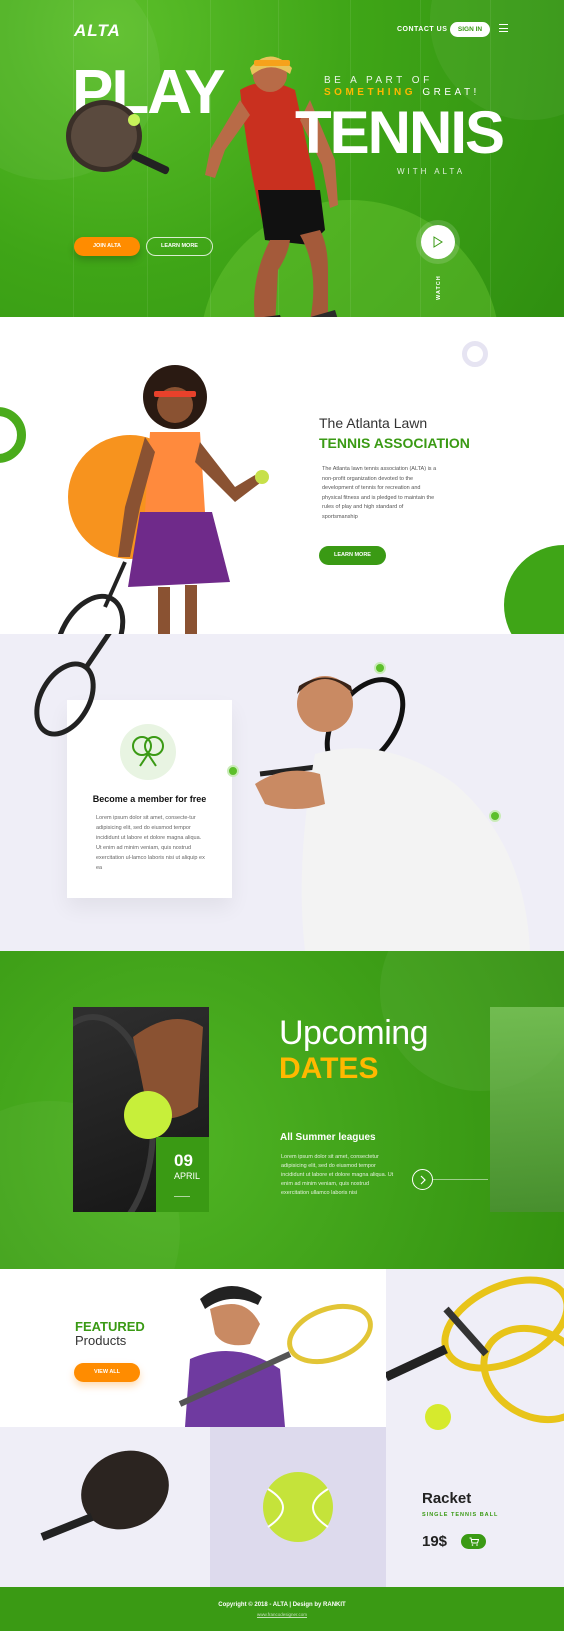 Image resolution: width=564 pixels, height=1631 pixels. Describe the element at coordinates (179, 246) in the screenshot. I see `hero-learn-more-button: LEARN MORE` at that location.